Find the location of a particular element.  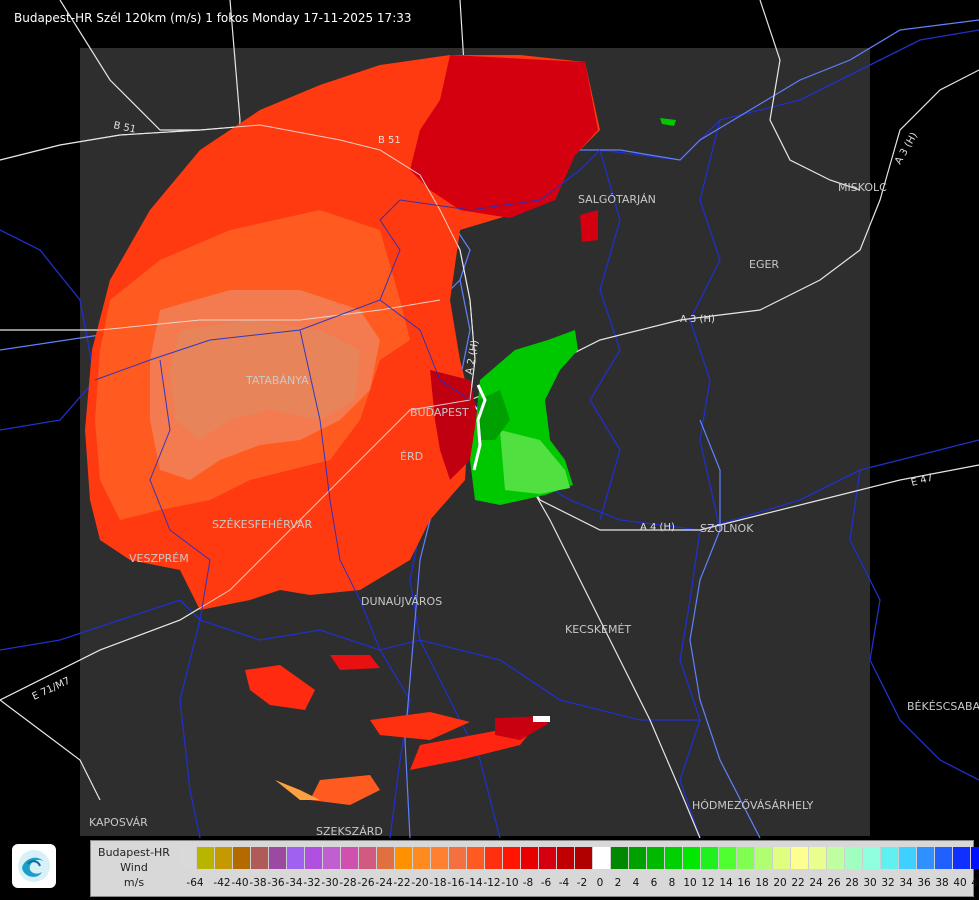

legend-tick-label: -4 is located at coordinates (564, 883).